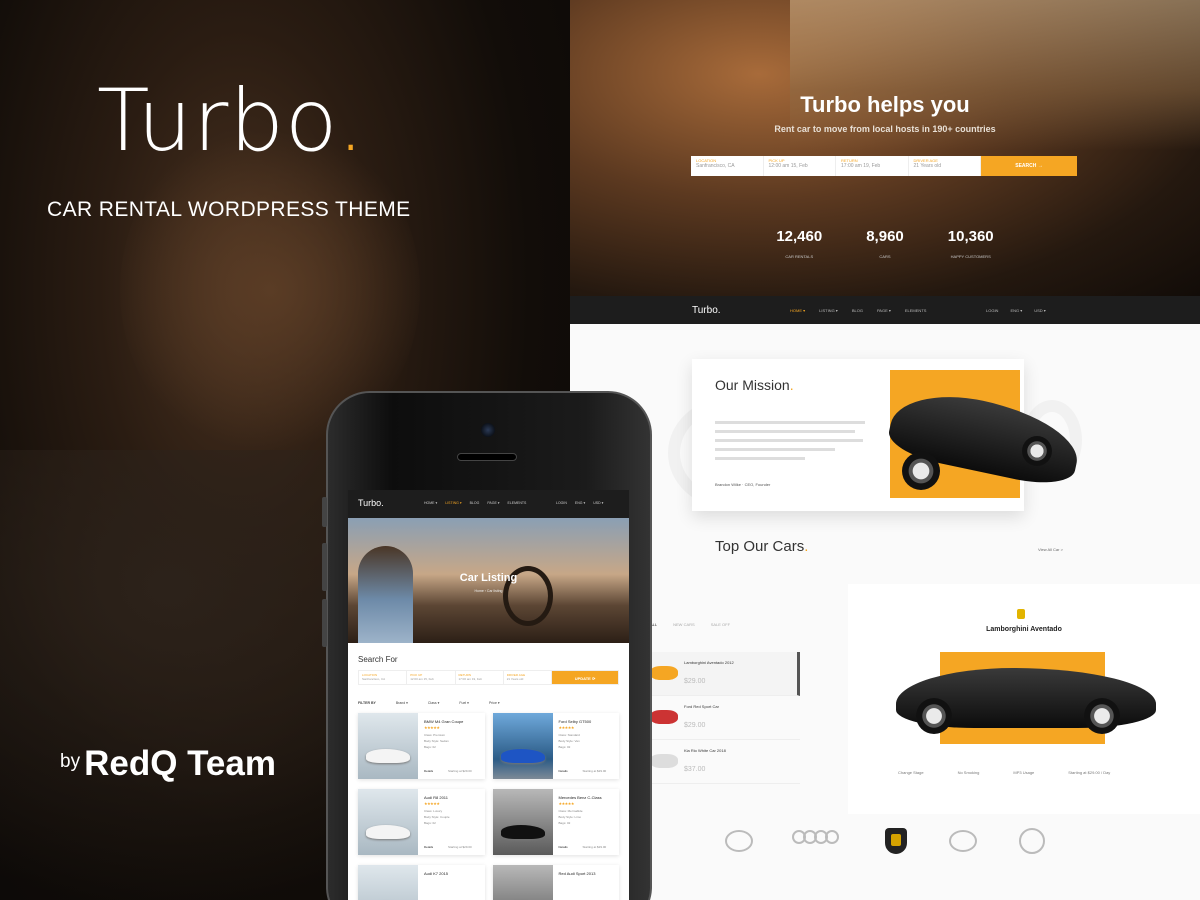 The image size is (1200, 900). What do you see at coordinates (488, 580) in the screenshot?
I see `mobile-hero: Car Listing Home › Car listing` at bounding box center [488, 580].